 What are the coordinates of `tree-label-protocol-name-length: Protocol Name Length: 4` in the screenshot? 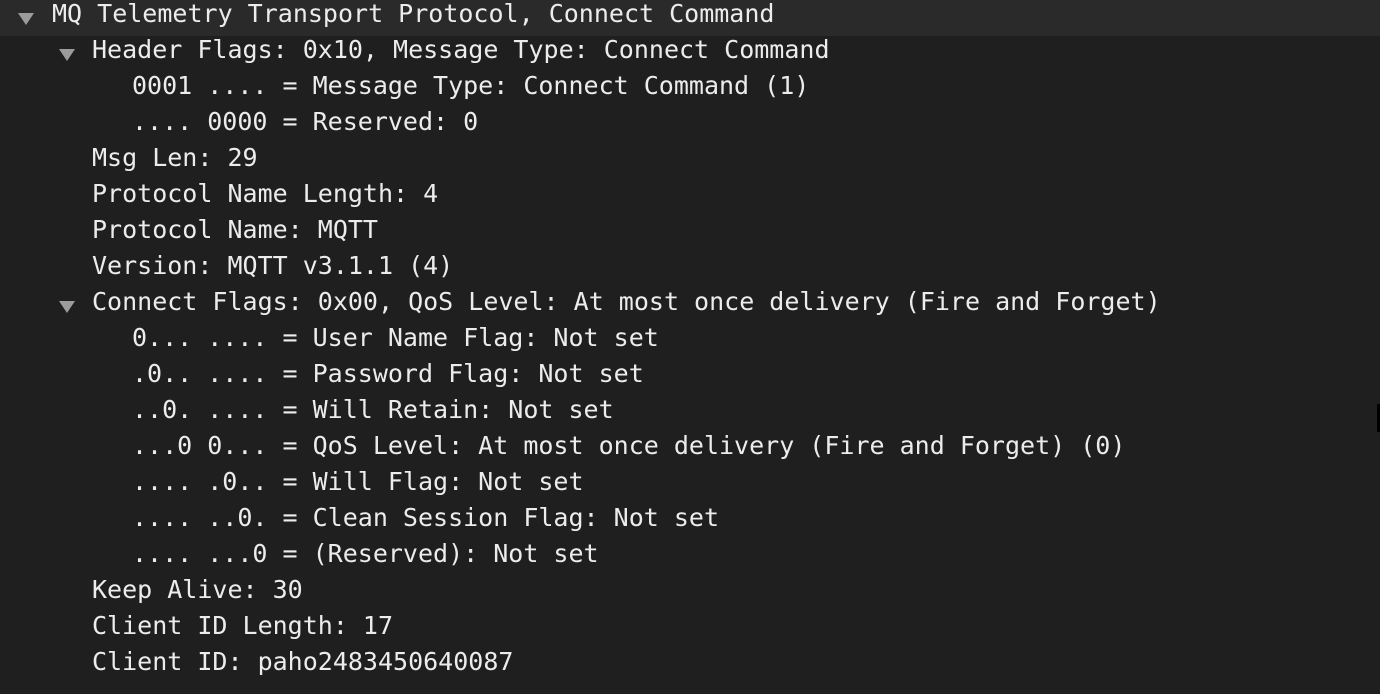 It's located at (265, 193).